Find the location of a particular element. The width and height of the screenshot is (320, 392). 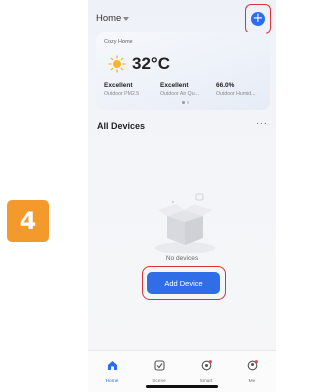

stat-label: Outdoor PM2.5 is located at coordinates (122, 94).